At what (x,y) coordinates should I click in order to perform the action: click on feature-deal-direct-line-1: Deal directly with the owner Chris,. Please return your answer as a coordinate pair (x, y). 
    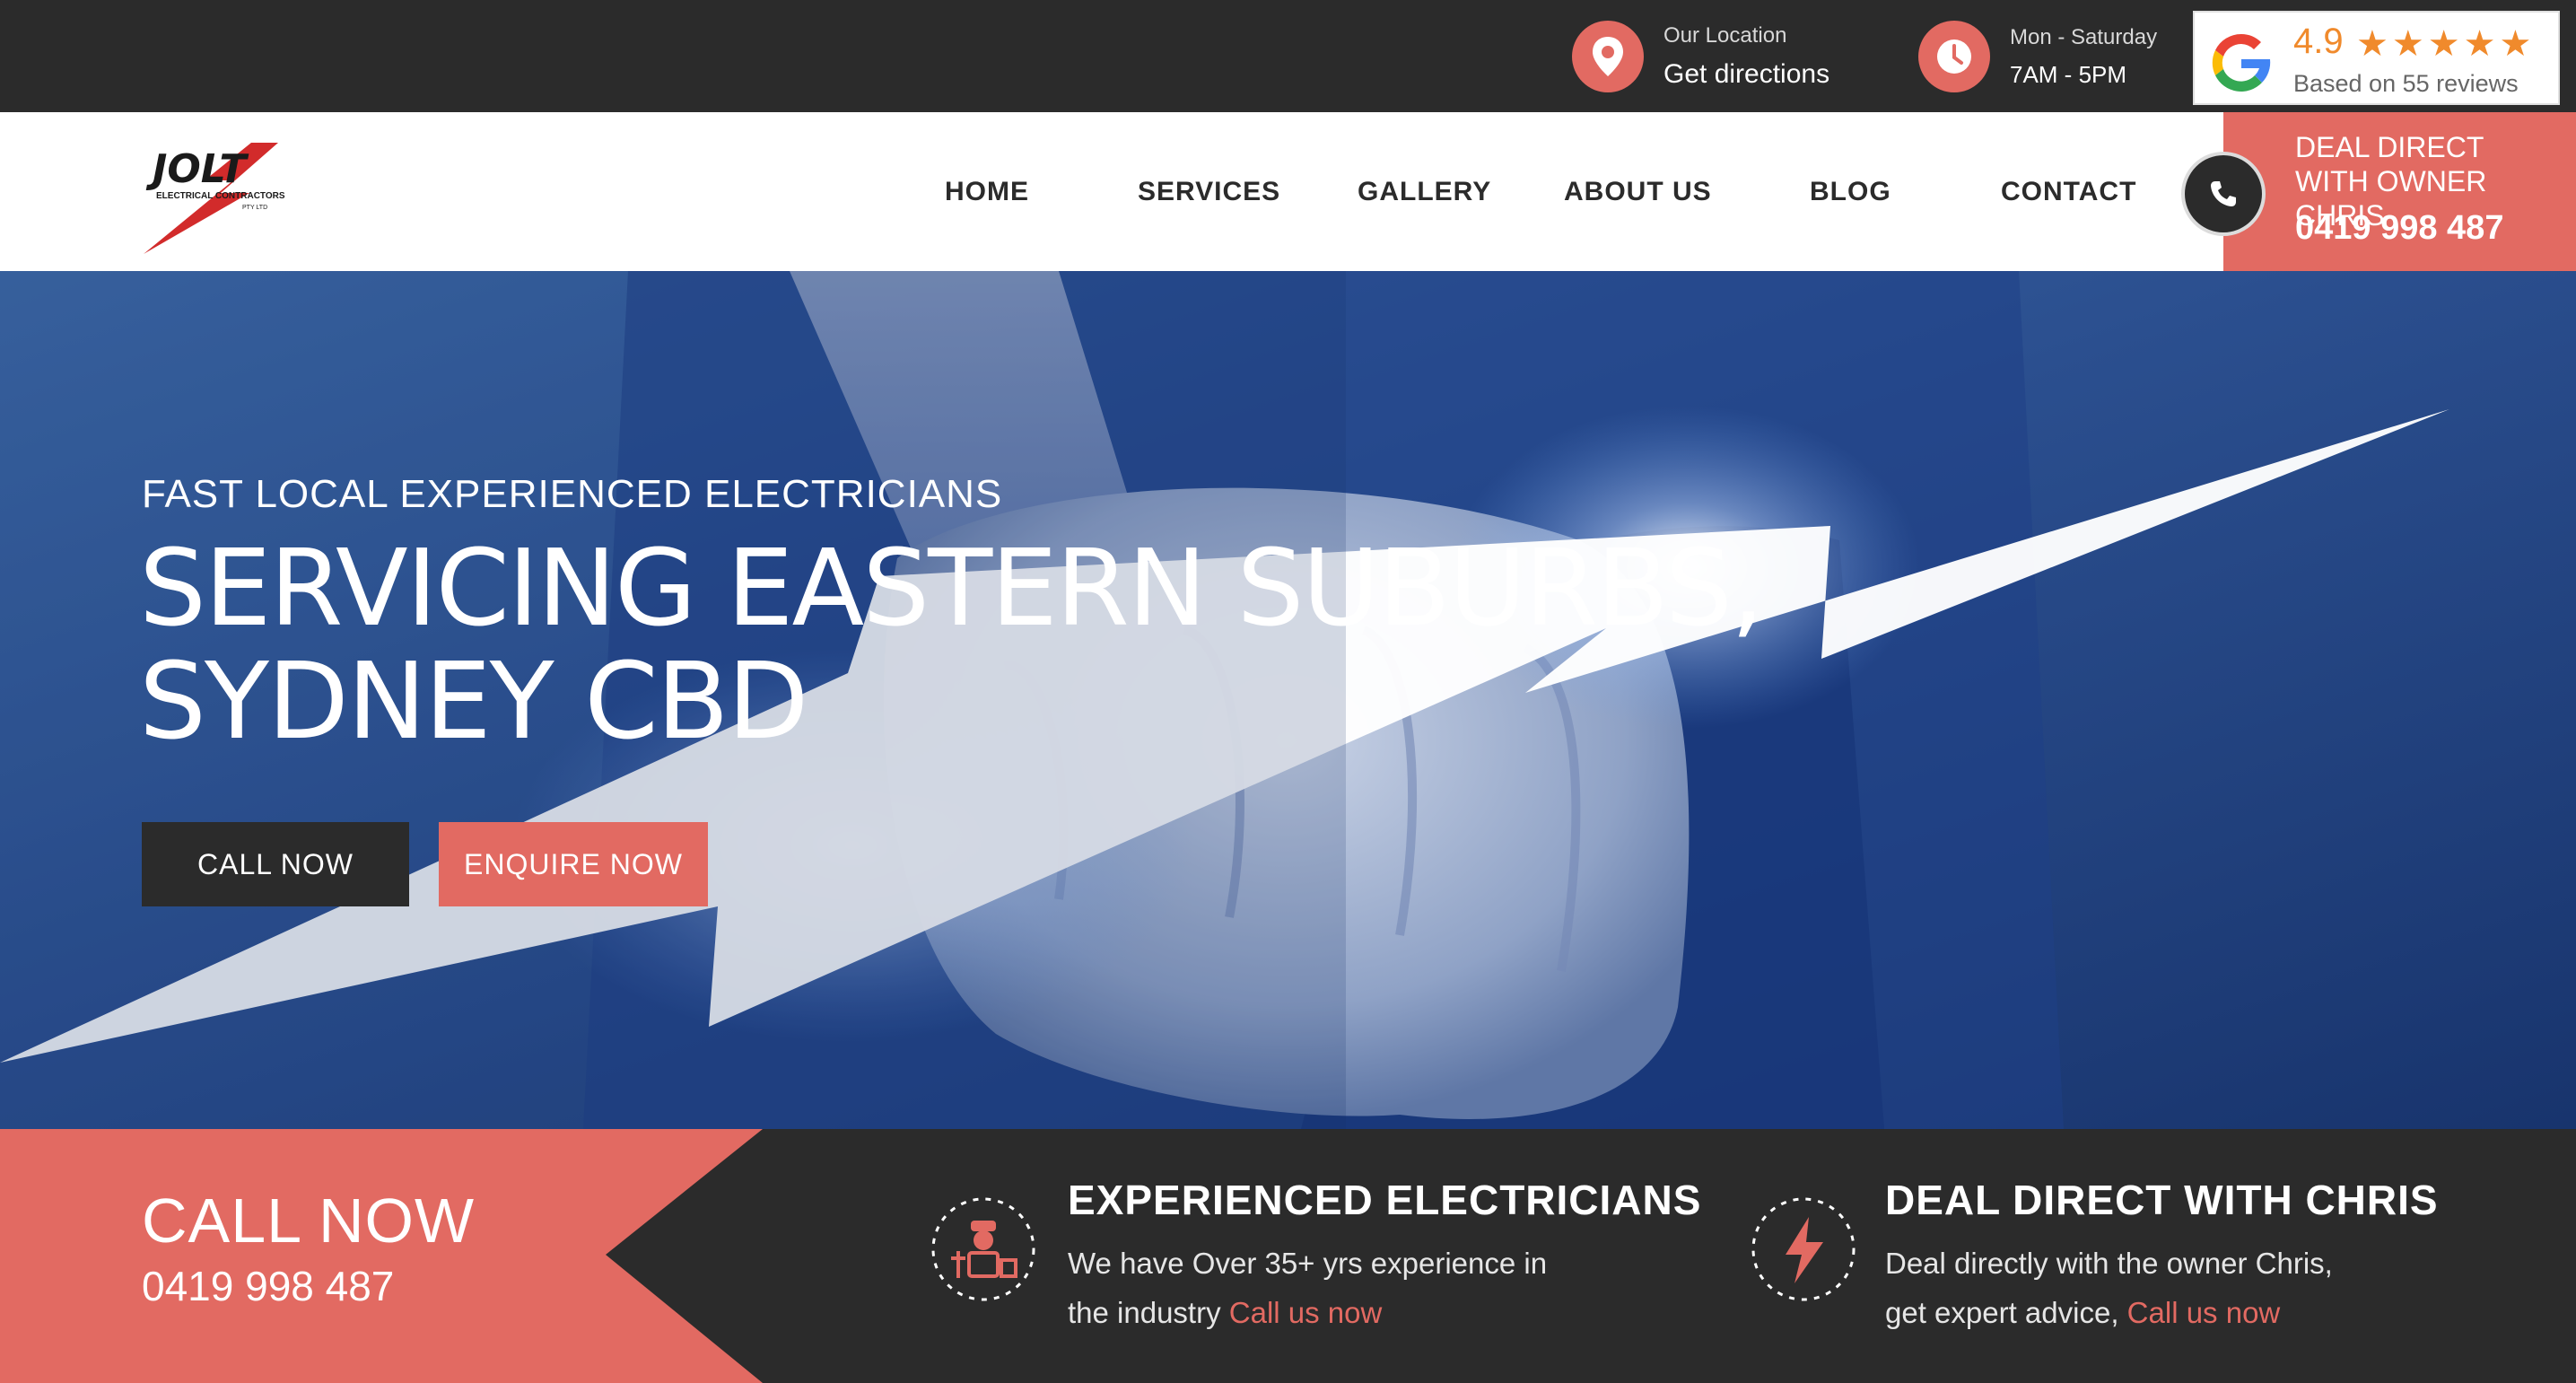
    Looking at the image, I should click on (2109, 1263).